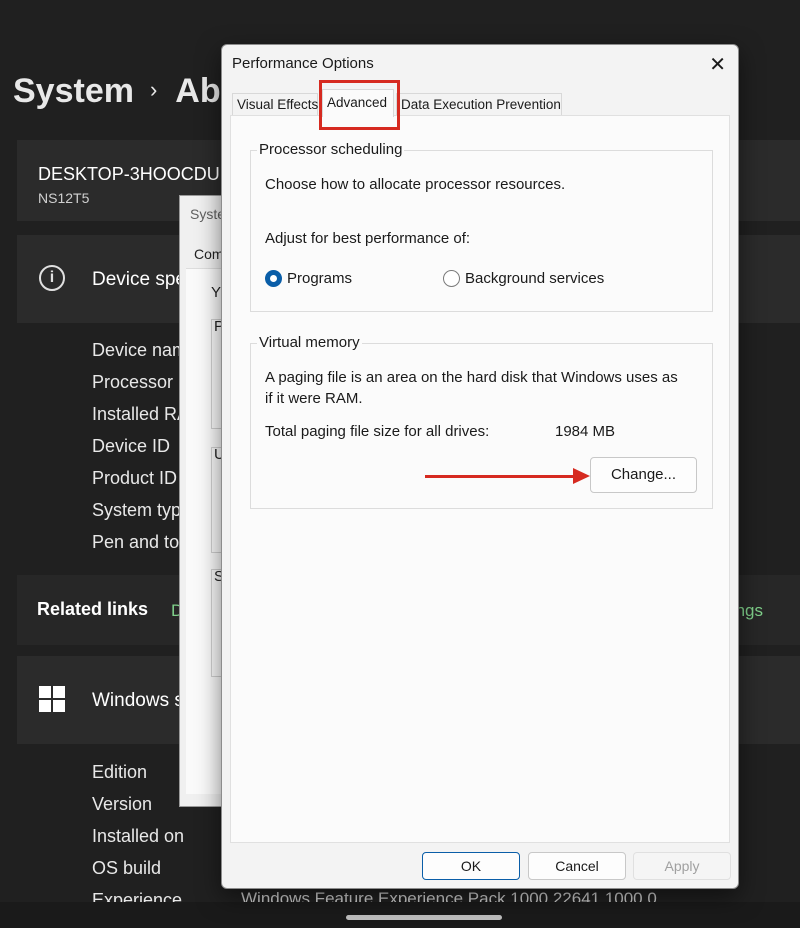 This screenshot has height=928, width=800. I want to click on radio-background-services-label: Background services, so click(535, 278).